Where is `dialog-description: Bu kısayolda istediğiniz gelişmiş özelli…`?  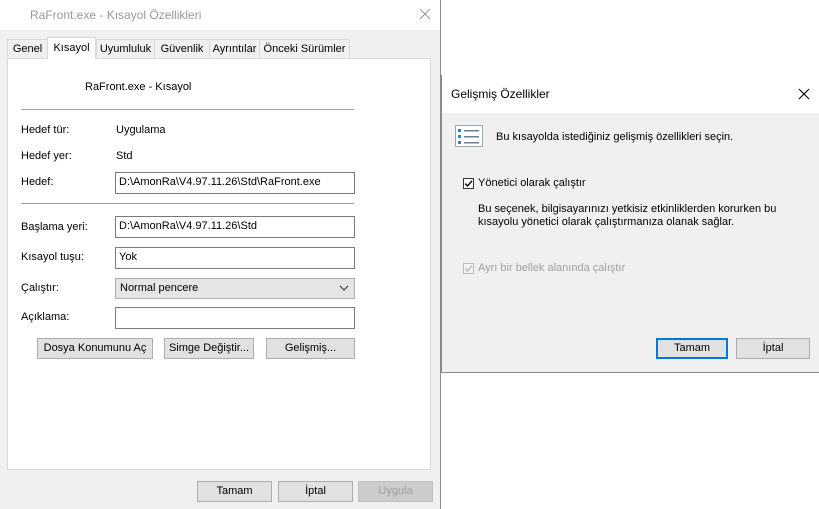
dialog-description: Bu kısayolda istediğiniz gelişmiş özelli… is located at coordinates (615, 137).